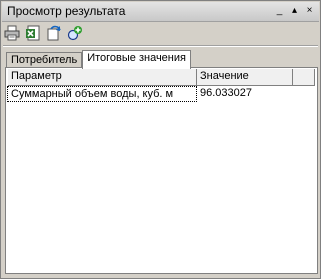 This screenshot has width=321, height=279. I want to click on titlebar-buttons: _ ▴ ×, so click(294, 11).